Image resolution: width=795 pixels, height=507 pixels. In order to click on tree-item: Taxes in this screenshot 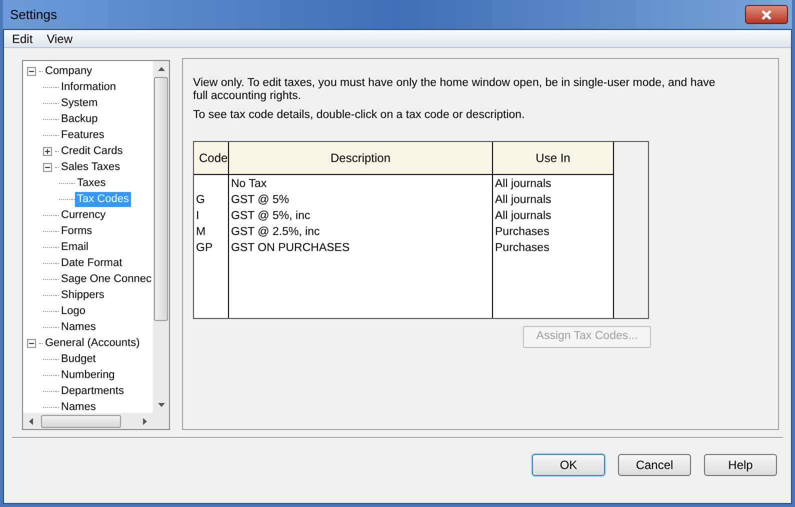, I will do `click(91, 183)`.